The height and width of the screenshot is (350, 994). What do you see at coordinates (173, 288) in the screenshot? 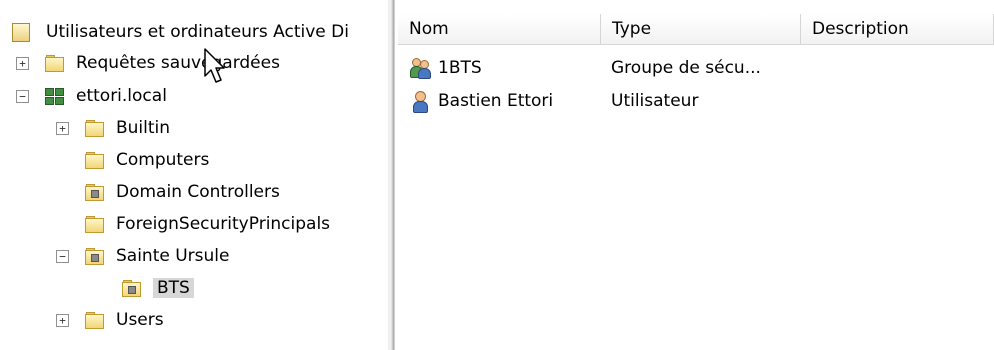
I see `tree-item-label-selected: BTS` at bounding box center [173, 288].